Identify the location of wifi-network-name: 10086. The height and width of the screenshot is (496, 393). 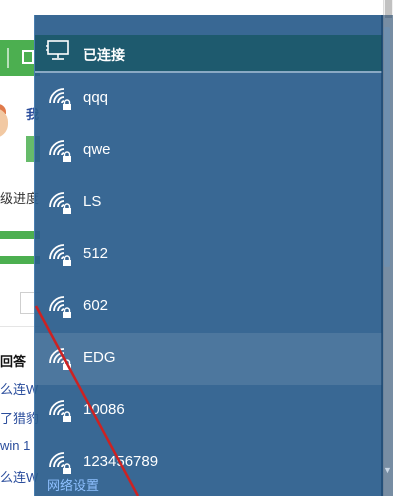
(104, 409).